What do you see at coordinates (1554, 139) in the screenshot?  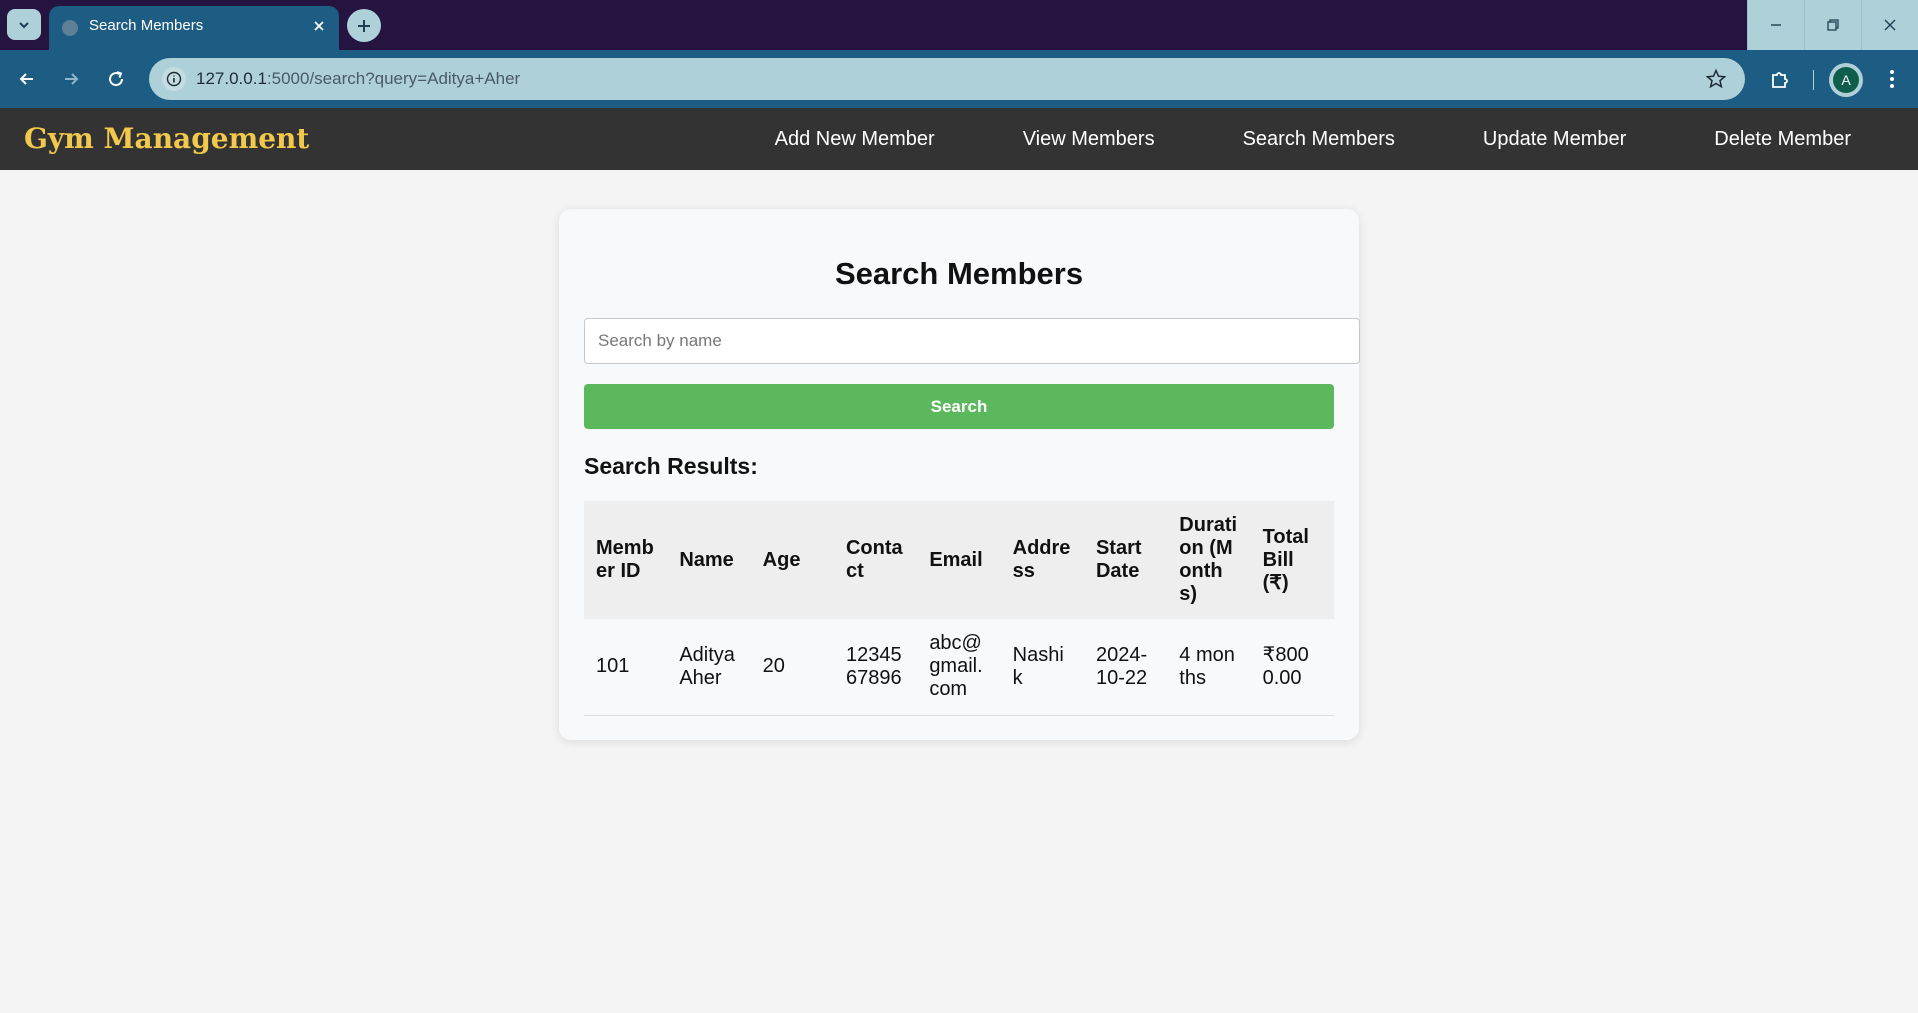 I see `nav-update-member: Update Member` at bounding box center [1554, 139].